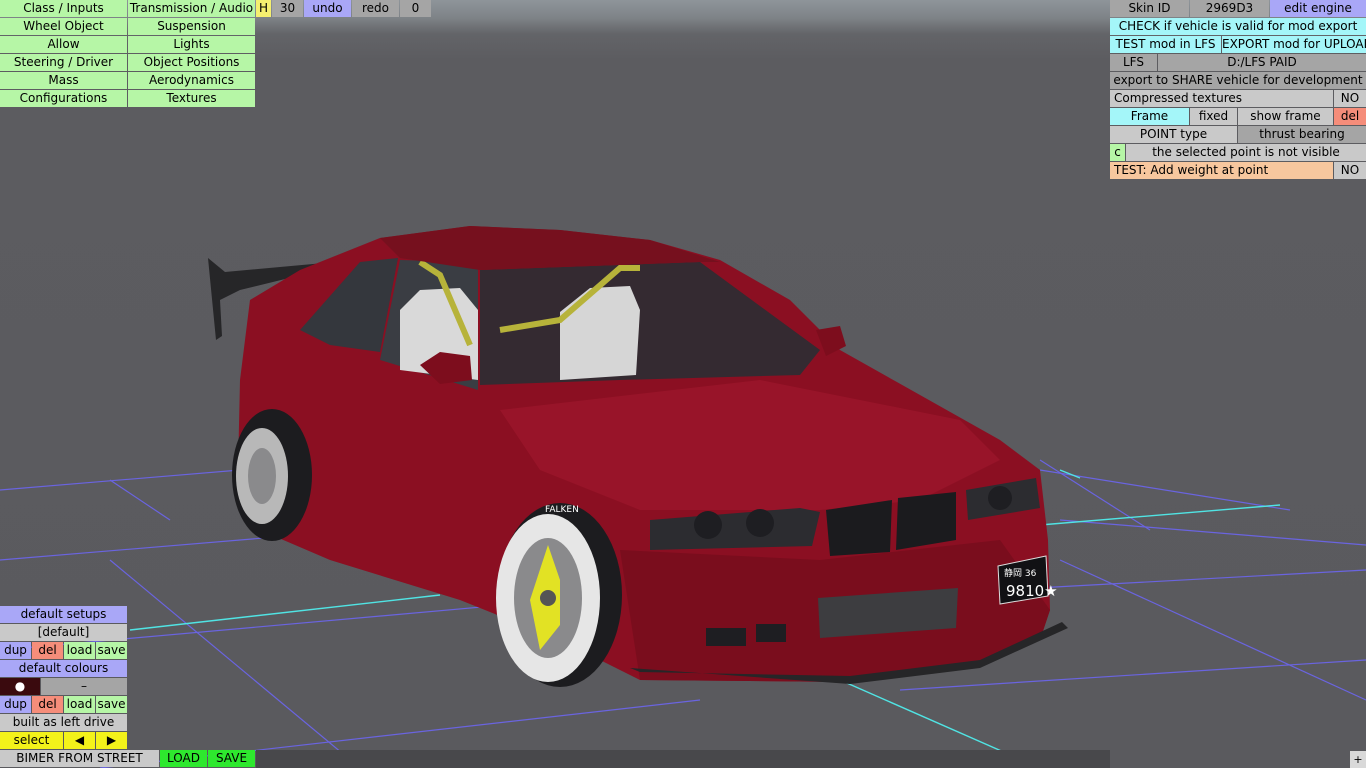  What do you see at coordinates (415, 8) in the screenshot?
I see `redo-count: 0` at bounding box center [415, 8].